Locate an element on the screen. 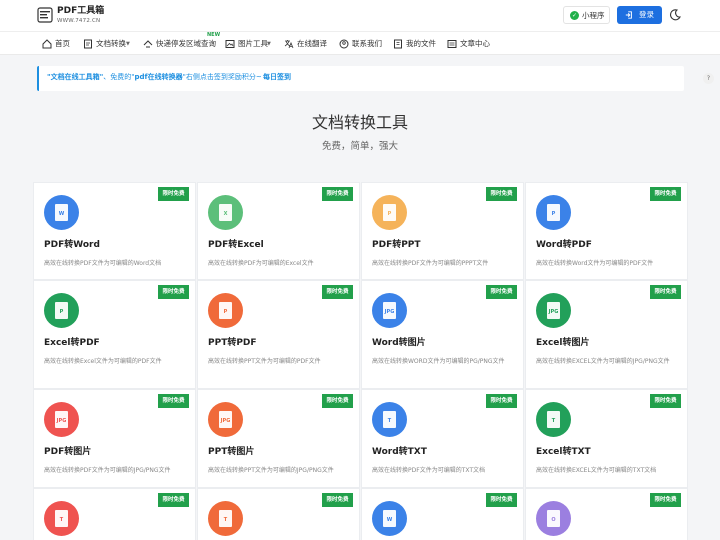 The height and width of the screenshot is (540, 720). tool-card: 限时免费 JPG PPT转图片 高效在线转换PPT文件为可编辑的JPG/PNG文件 is located at coordinates (278, 438).